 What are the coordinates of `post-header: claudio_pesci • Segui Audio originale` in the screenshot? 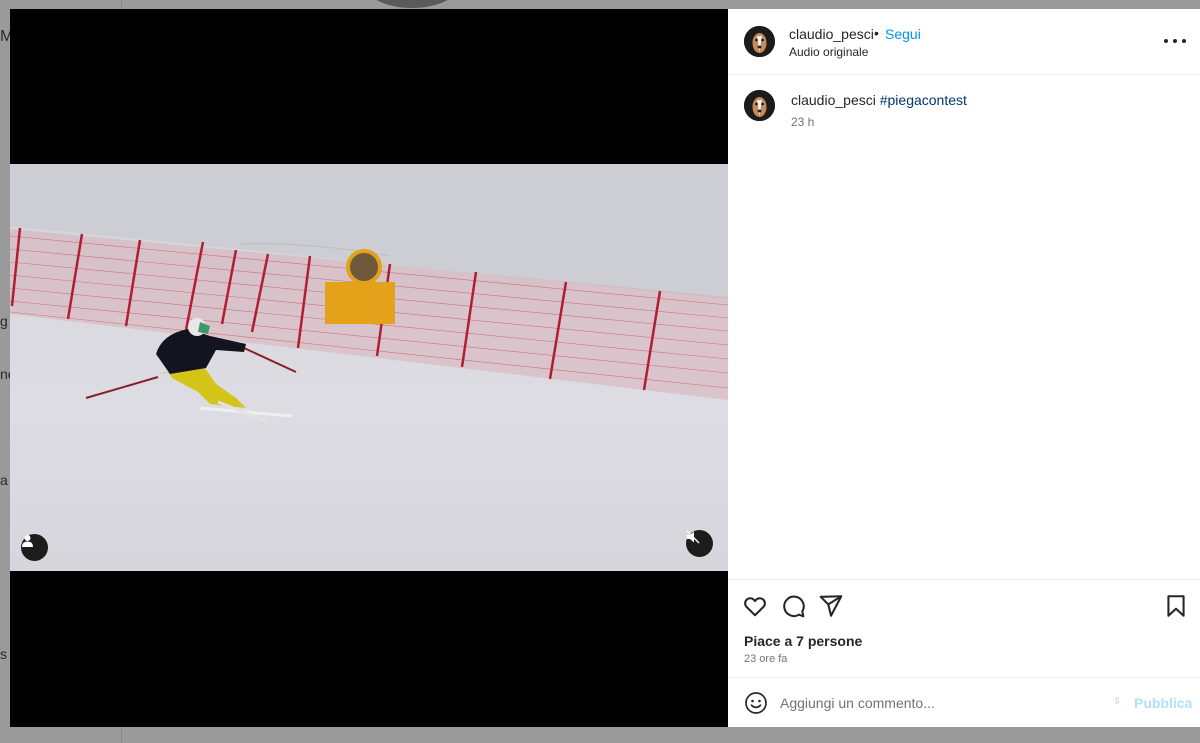 It's located at (964, 42).